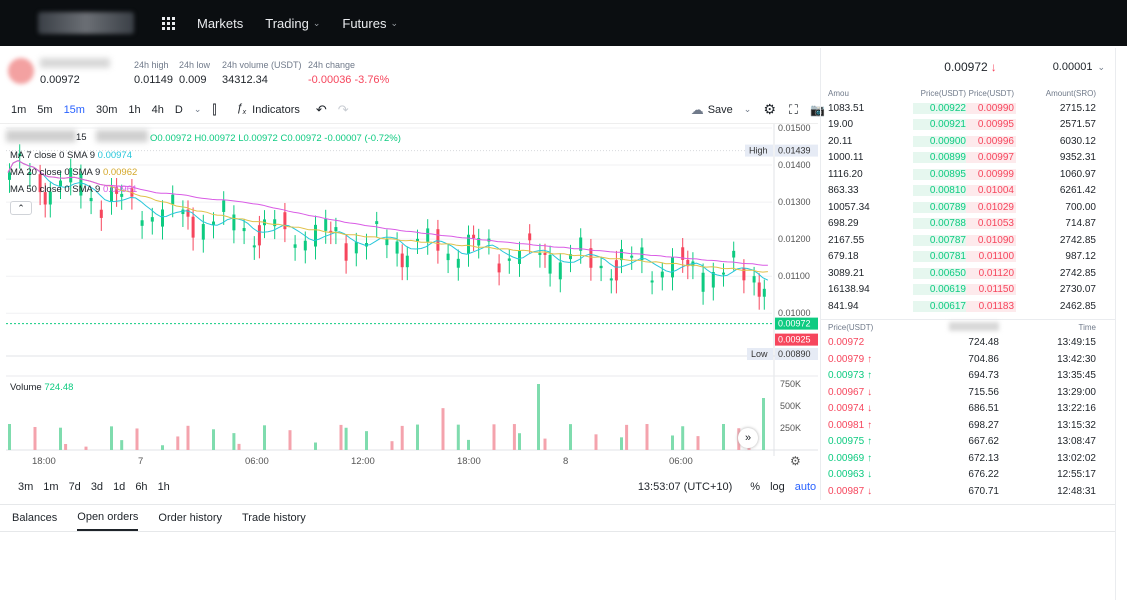 The height and width of the screenshot is (600, 1127). I want to click on order-book-row: 679.18 0.00781 0.01100 987.12, so click(968, 257).